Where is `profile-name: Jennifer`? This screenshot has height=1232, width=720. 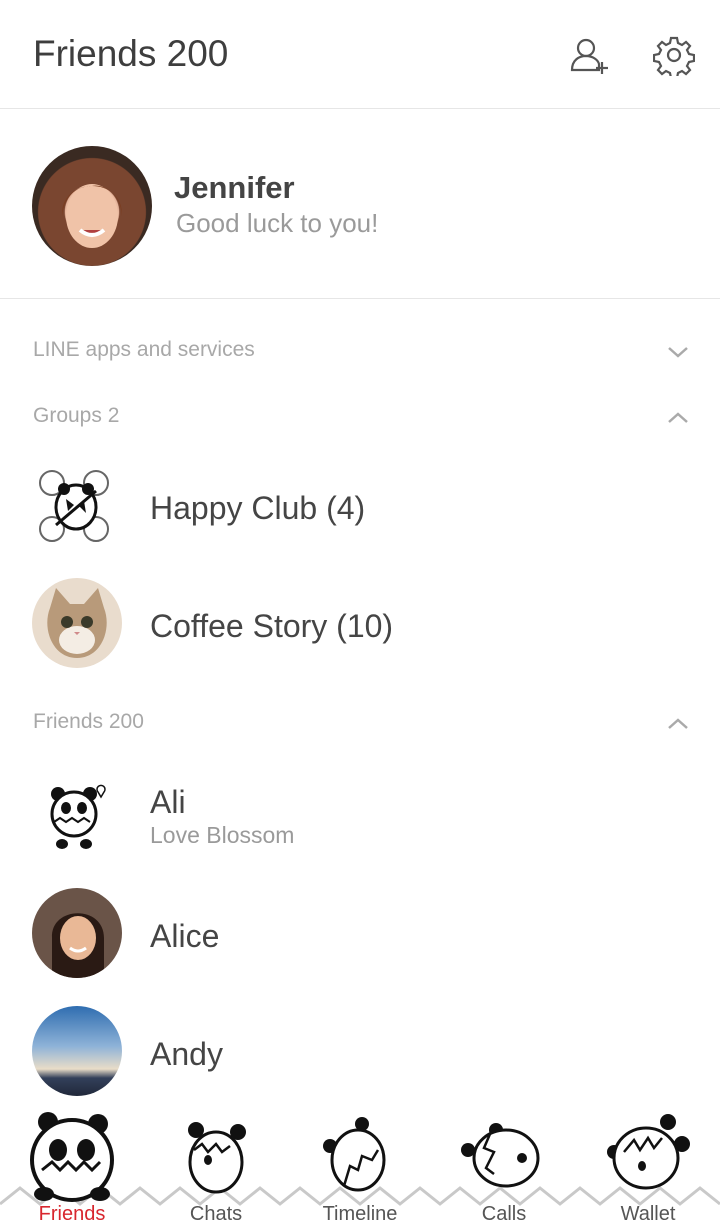
profile-name: Jennifer is located at coordinates (234, 187).